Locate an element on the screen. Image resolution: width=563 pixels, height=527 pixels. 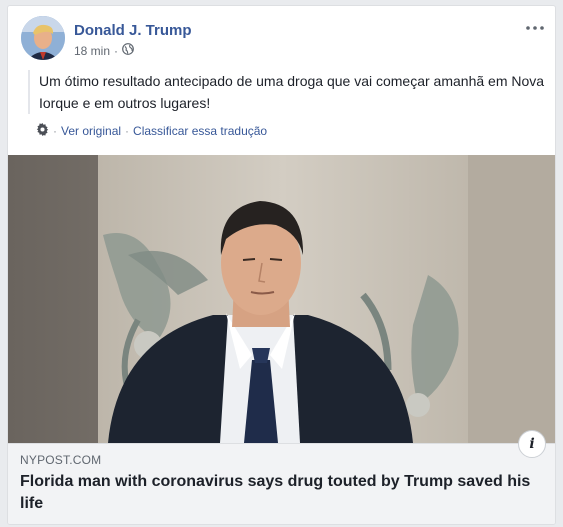
more-options-icon is located at coordinates (535, 28).